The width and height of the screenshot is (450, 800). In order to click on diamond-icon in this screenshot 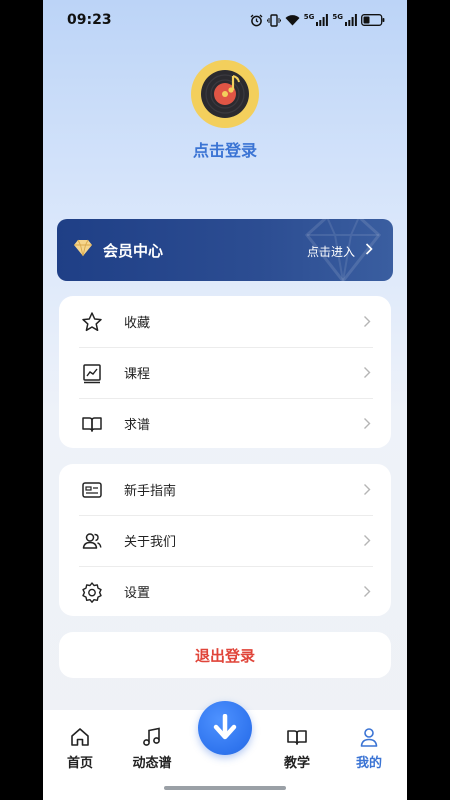, I will do `click(83, 248)`.